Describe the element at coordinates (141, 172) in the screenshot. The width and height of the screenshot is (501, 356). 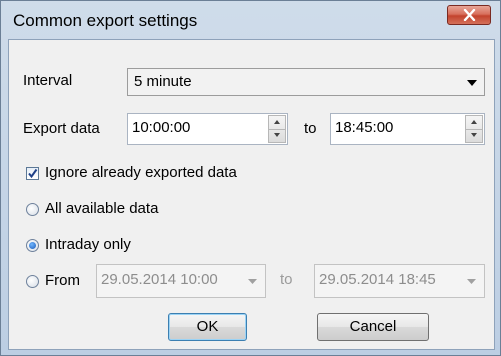
I see `ignore-exported-label: Ignore already exported data` at that location.